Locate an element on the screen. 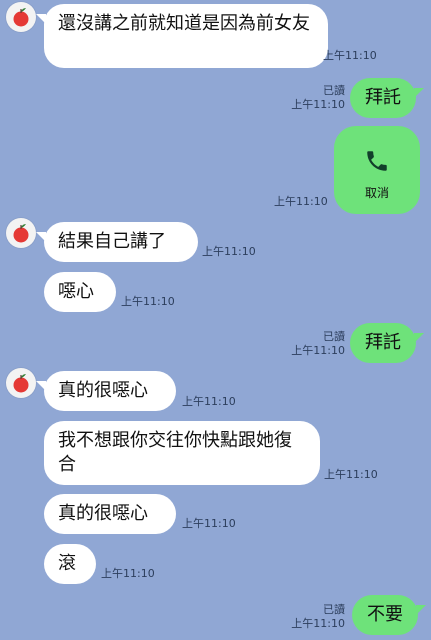 This screenshot has width=431, height=640. message-bubble-incoming: 噁心 is located at coordinates (80, 292).